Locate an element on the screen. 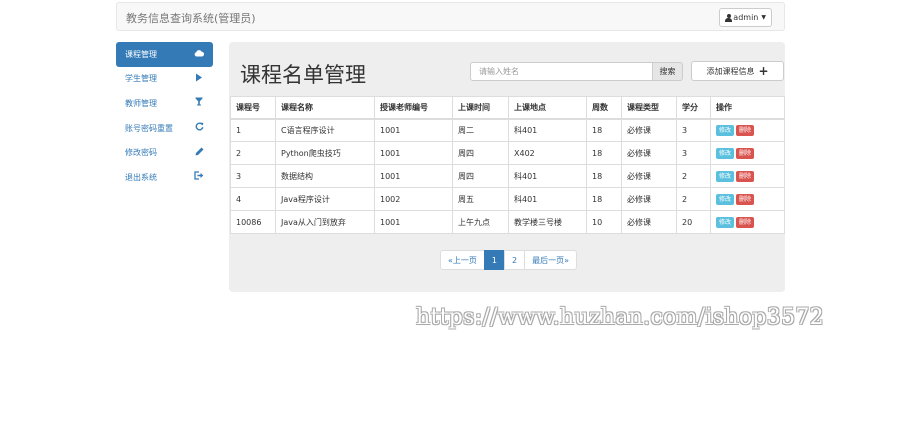 Image resolution: width=900 pixels, height=437 pixels. user-dropdown-button: admin ▼ is located at coordinates (745, 17).